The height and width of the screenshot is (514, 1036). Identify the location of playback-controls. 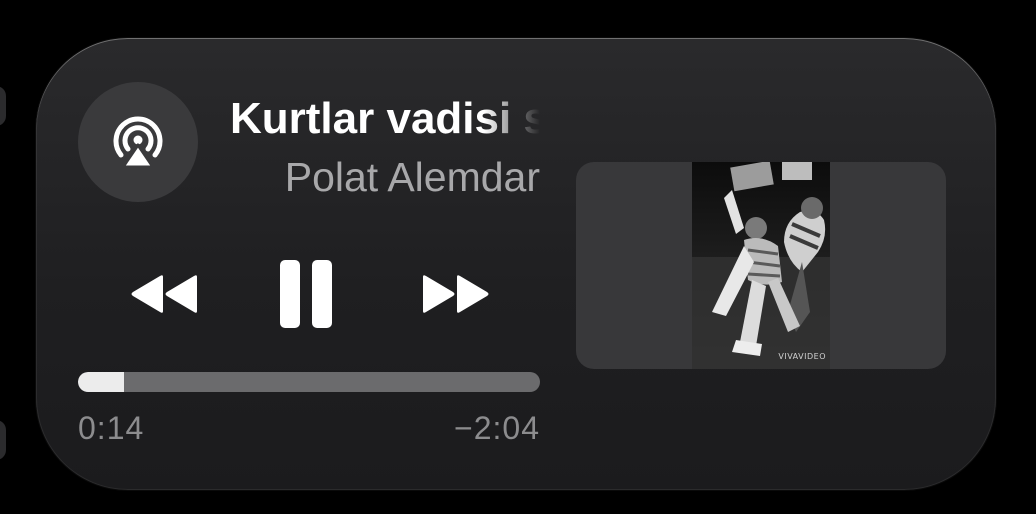
(311, 294).